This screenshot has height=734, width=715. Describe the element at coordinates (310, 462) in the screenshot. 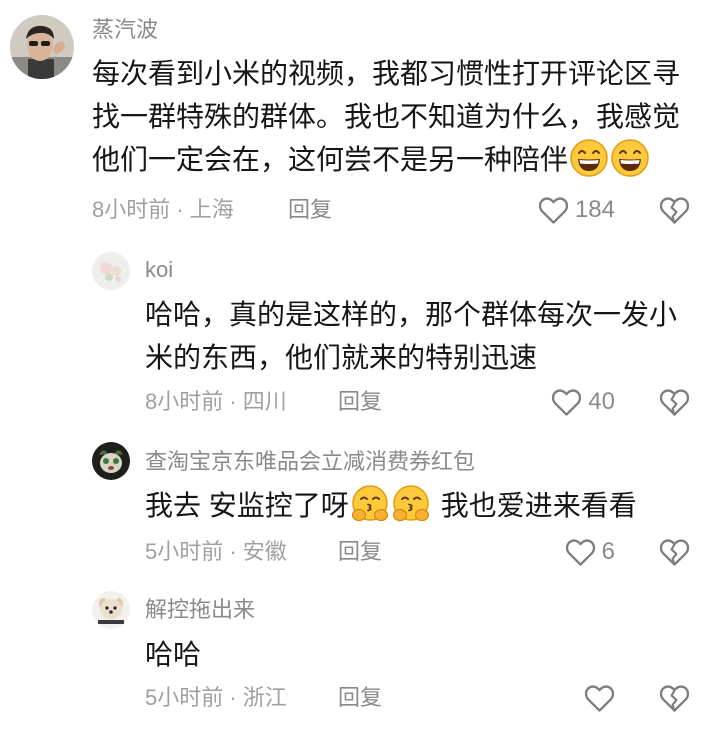

I see `username: 查淘宝京东唯品会立减消费券红包` at that location.